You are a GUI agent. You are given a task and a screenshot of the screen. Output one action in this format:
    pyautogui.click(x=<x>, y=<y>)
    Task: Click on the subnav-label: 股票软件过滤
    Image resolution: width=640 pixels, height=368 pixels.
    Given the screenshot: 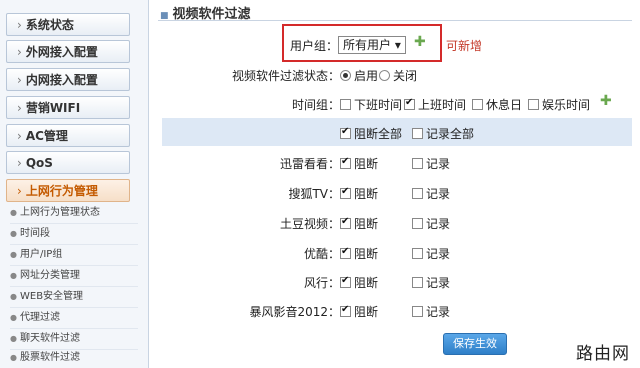 What is the action you would take?
    pyautogui.click(x=49, y=357)
    